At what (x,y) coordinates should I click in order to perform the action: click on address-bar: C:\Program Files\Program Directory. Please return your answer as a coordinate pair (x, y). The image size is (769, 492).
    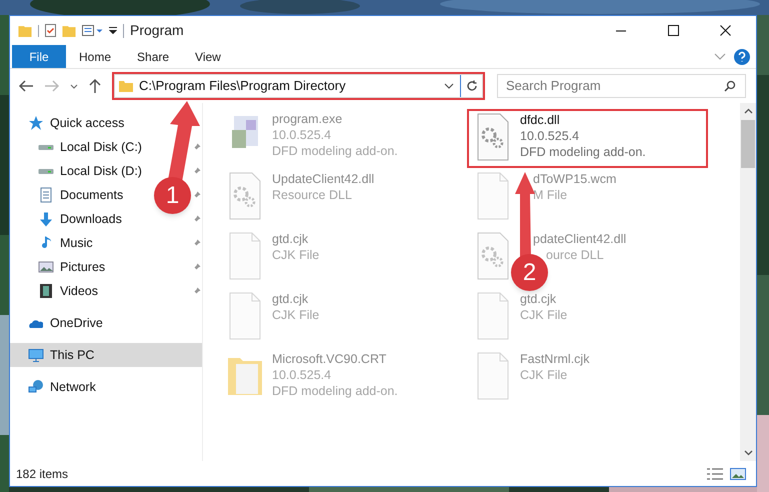
    Looking at the image, I should click on (298, 86).